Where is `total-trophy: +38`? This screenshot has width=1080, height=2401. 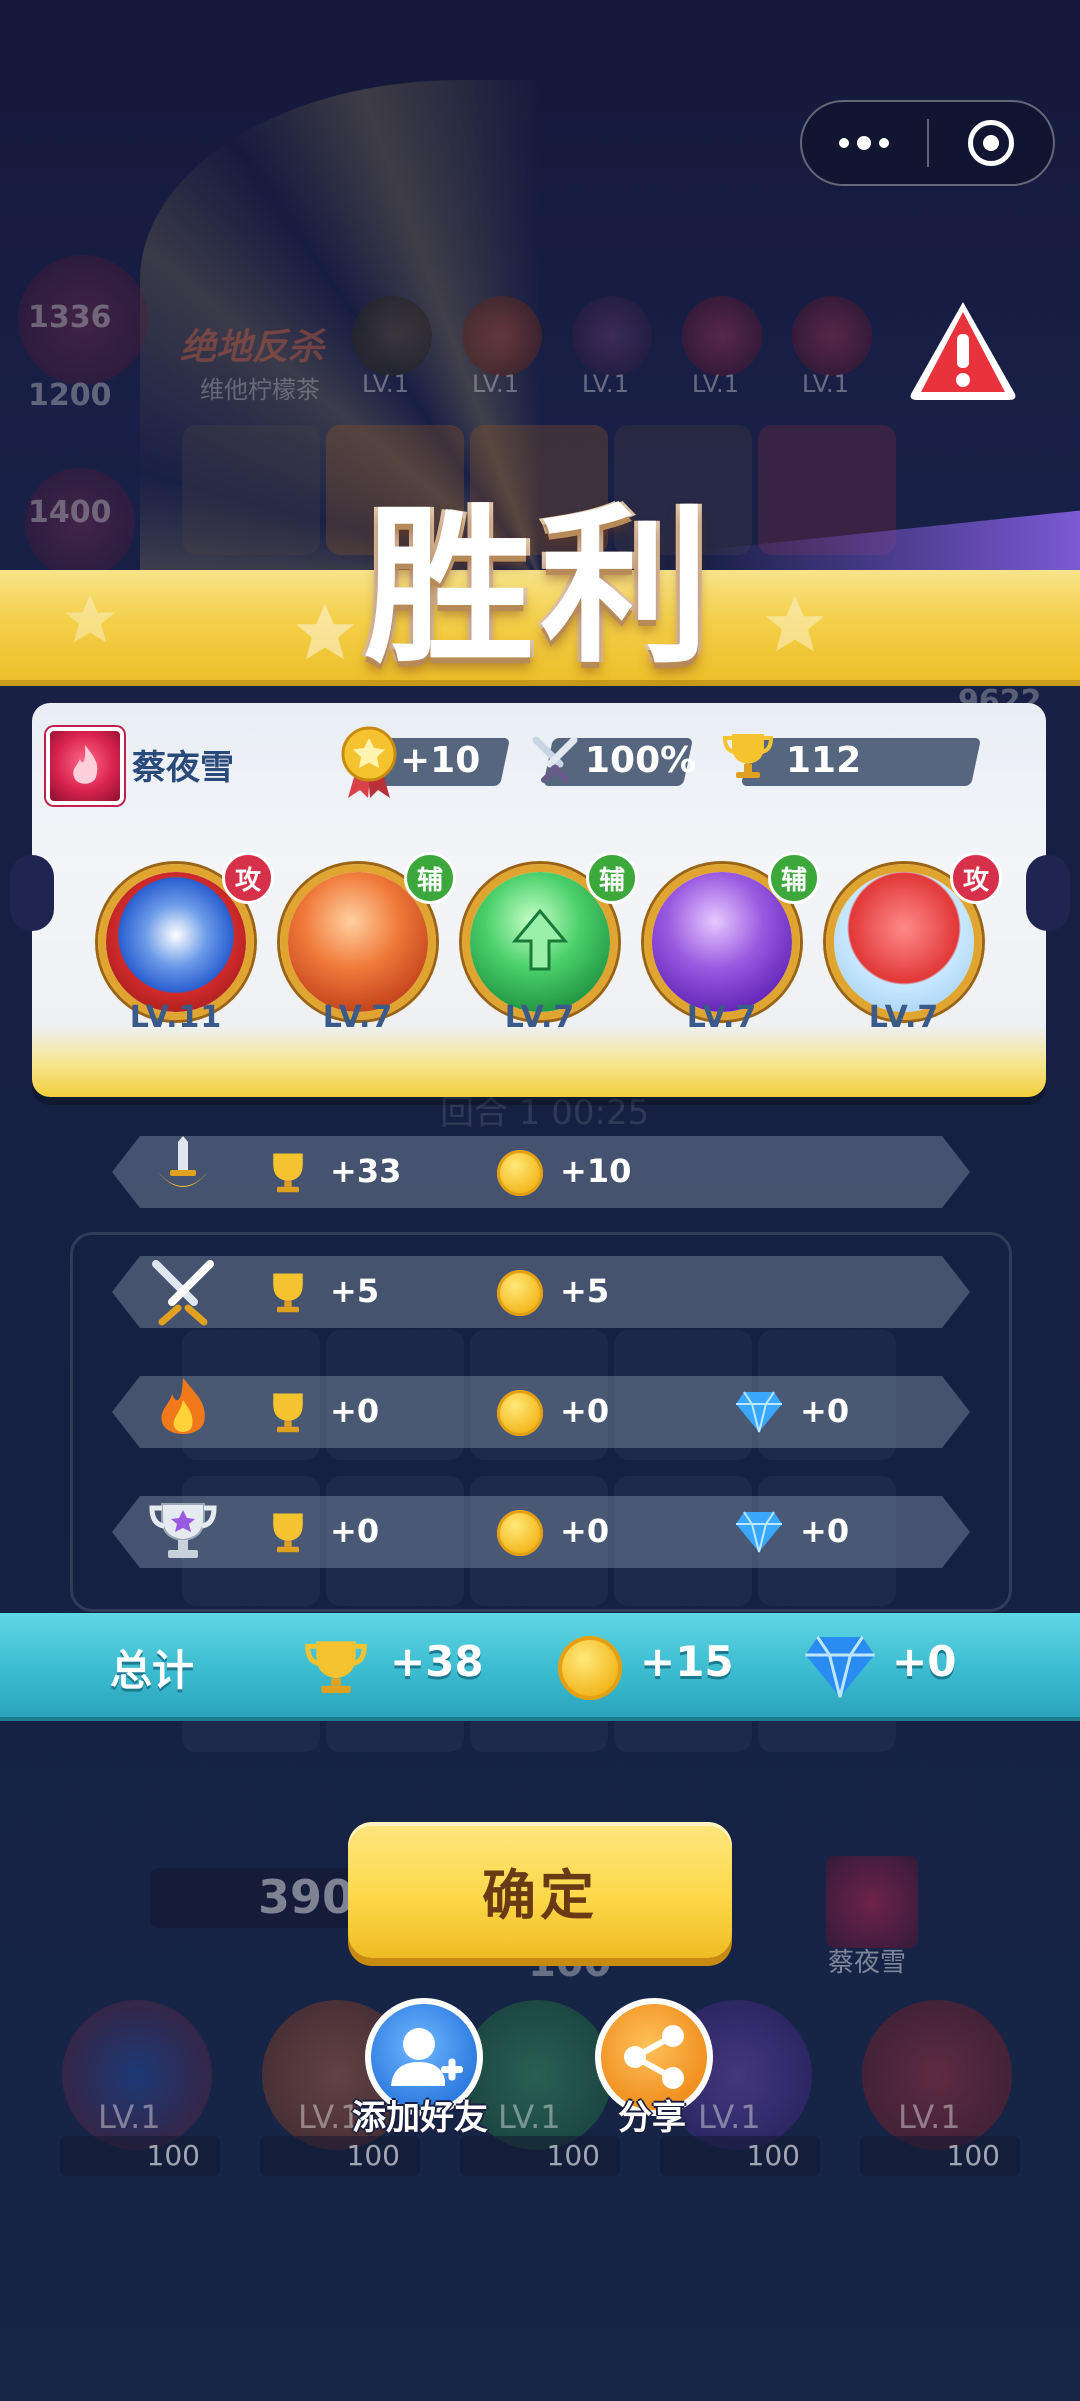 total-trophy: +38 is located at coordinates (437, 1661).